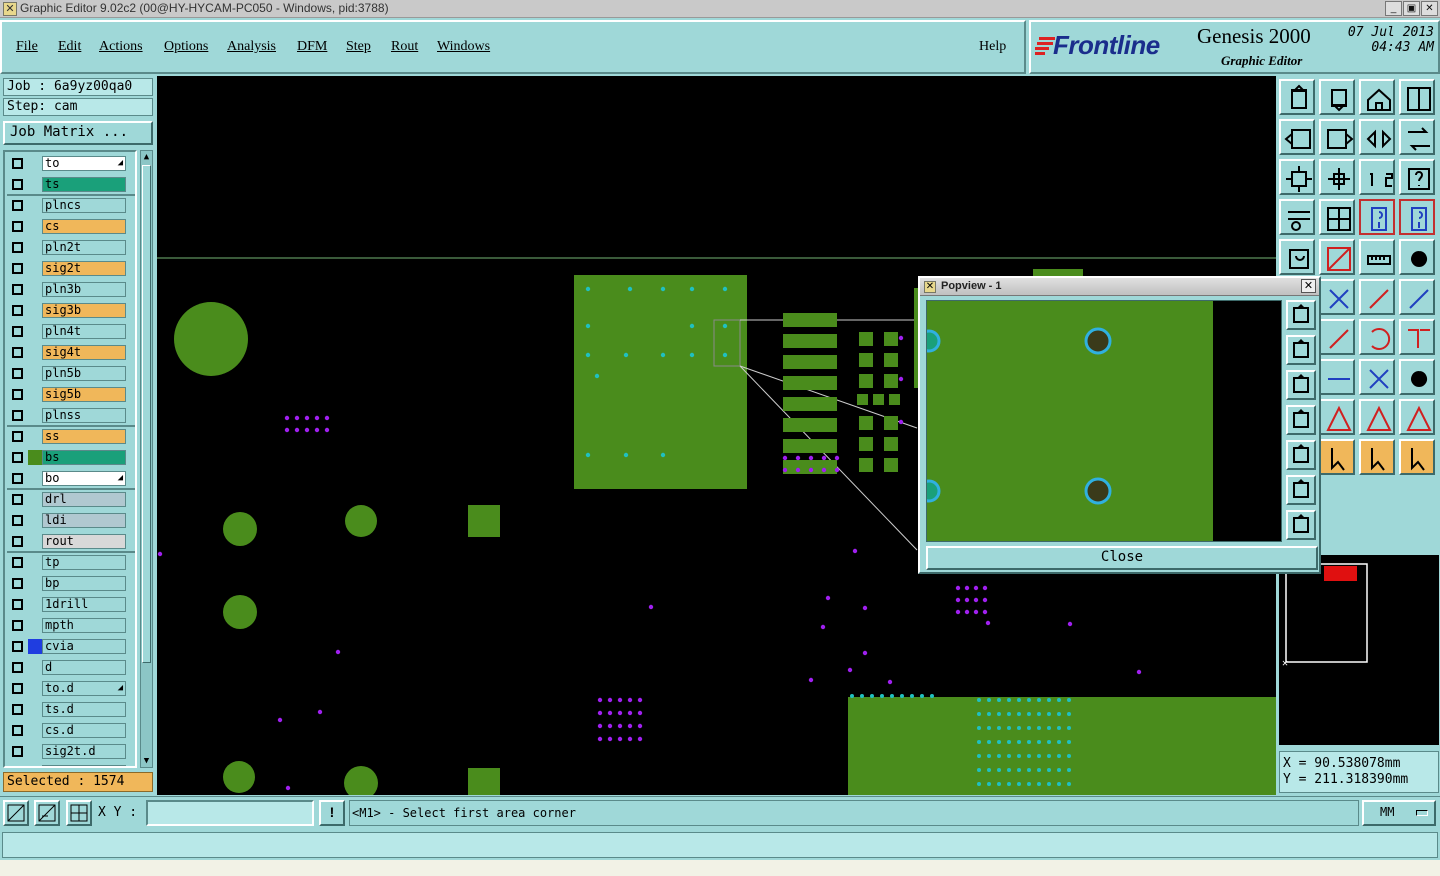  What do you see at coordinates (1377, 257) in the screenshot?
I see `measure-ruler-icon` at bounding box center [1377, 257].